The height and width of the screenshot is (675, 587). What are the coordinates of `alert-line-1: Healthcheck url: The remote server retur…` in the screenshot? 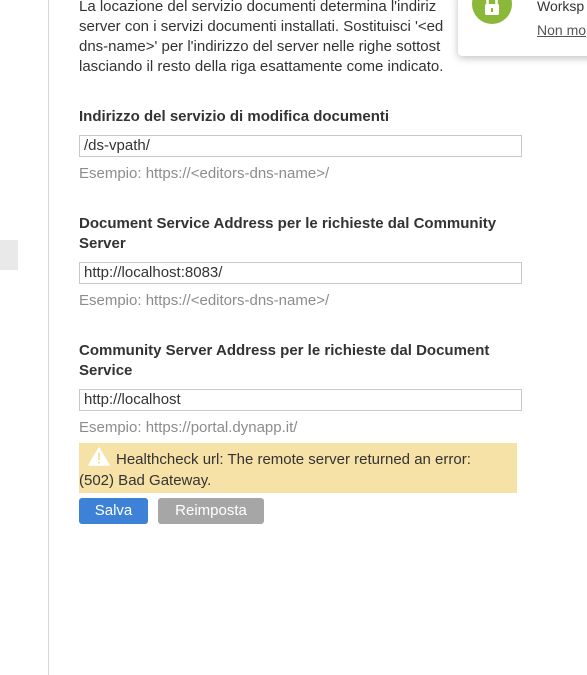 It's located at (293, 459).